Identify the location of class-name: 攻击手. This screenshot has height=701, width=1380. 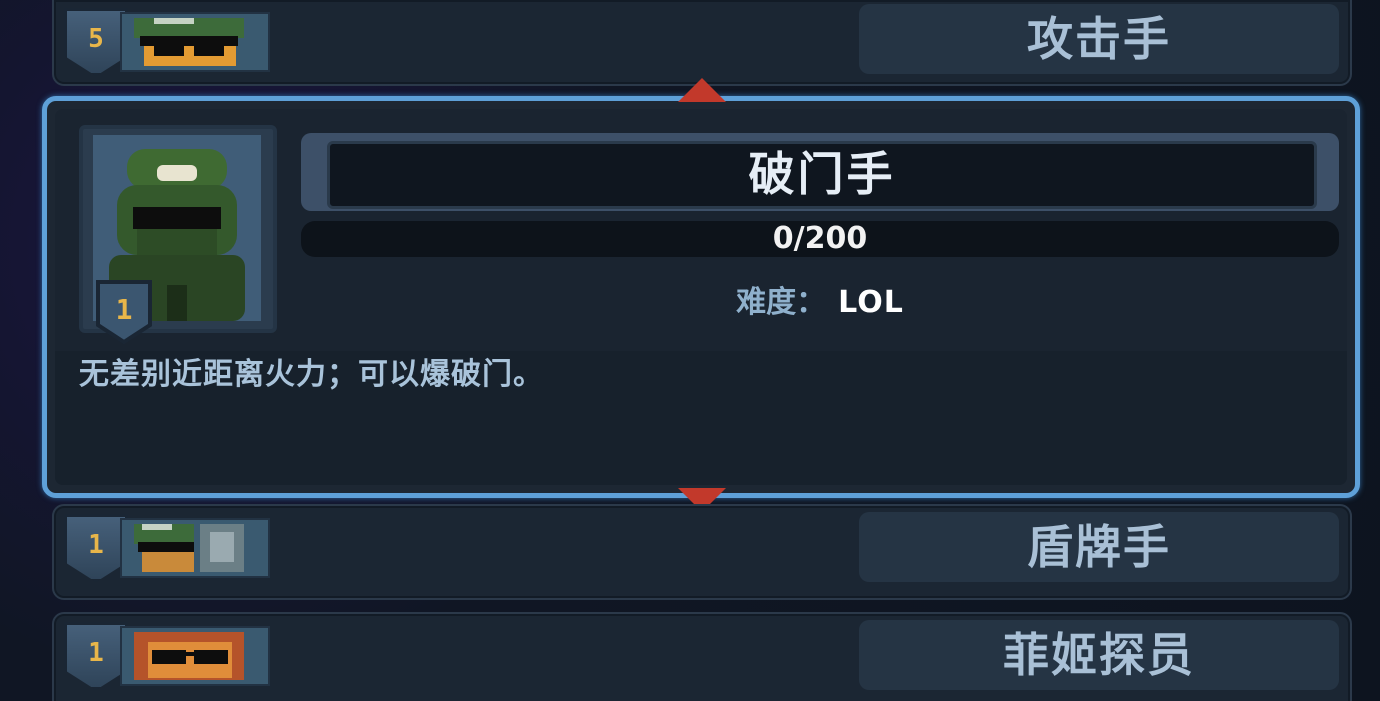
(1099, 39).